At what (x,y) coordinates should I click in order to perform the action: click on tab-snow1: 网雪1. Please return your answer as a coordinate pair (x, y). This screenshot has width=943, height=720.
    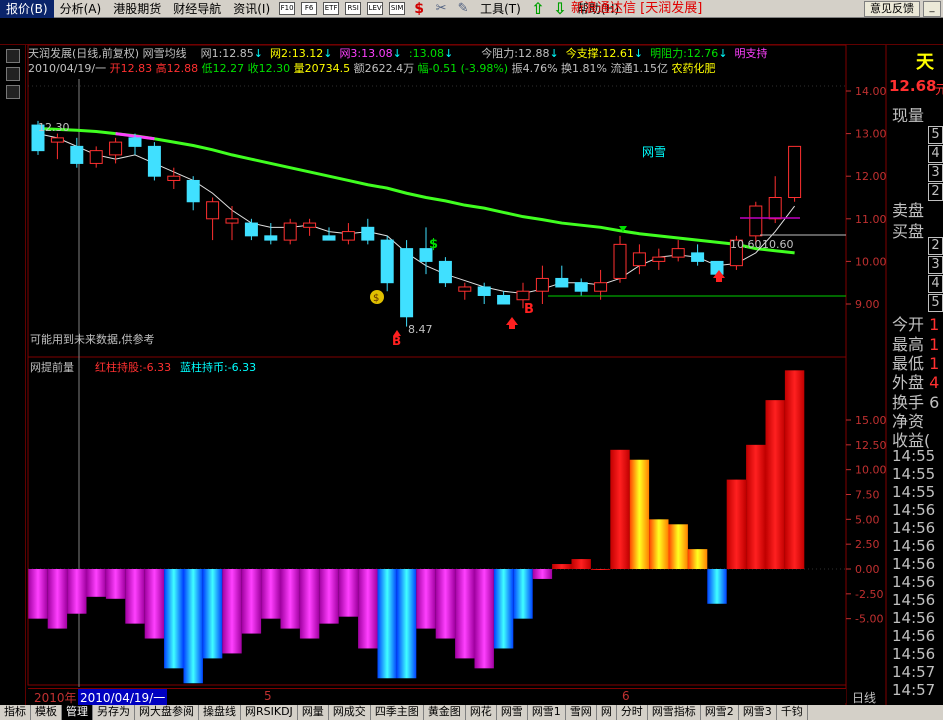
    Looking at the image, I should click on (547, 712).